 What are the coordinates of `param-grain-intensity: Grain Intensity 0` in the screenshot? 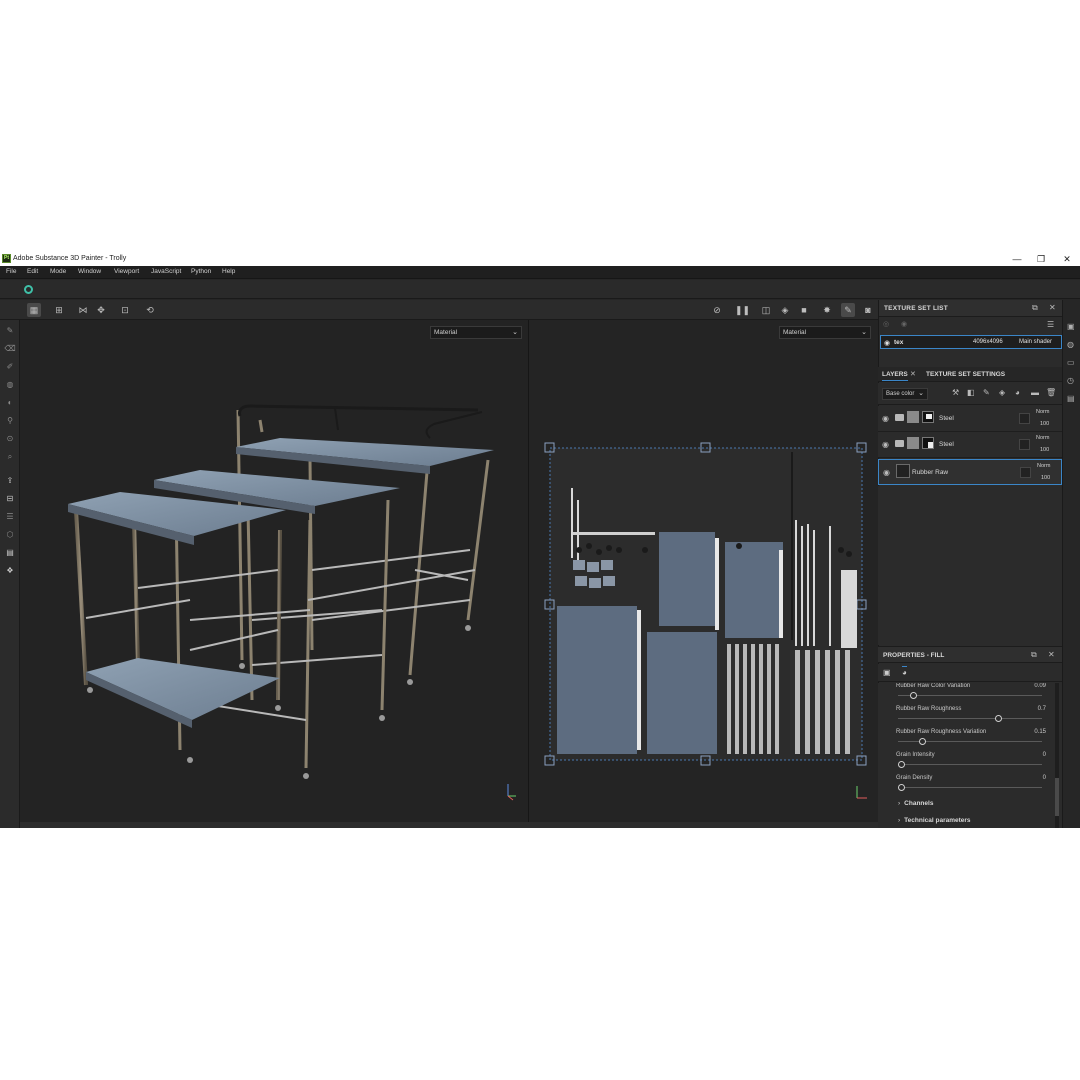 It's located at (971, 763).